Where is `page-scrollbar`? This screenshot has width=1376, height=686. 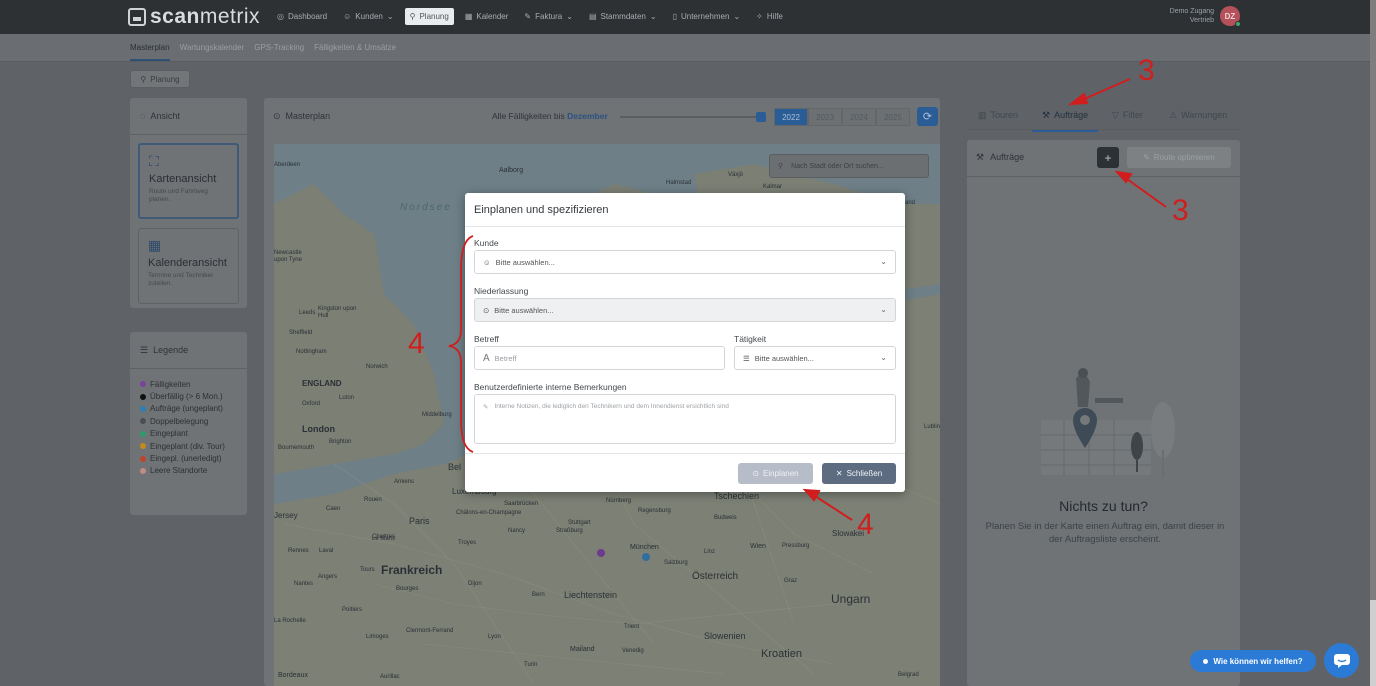 page-scrollbar is located at coordinates (1373, 343).